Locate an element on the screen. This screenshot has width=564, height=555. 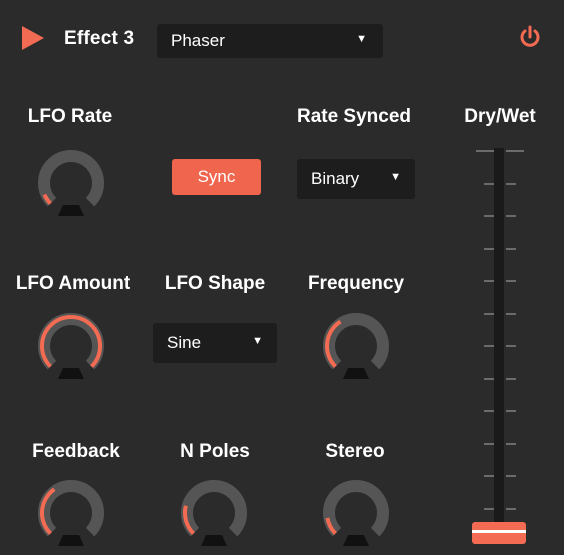
power-icon is located at coordinates (530, 37).